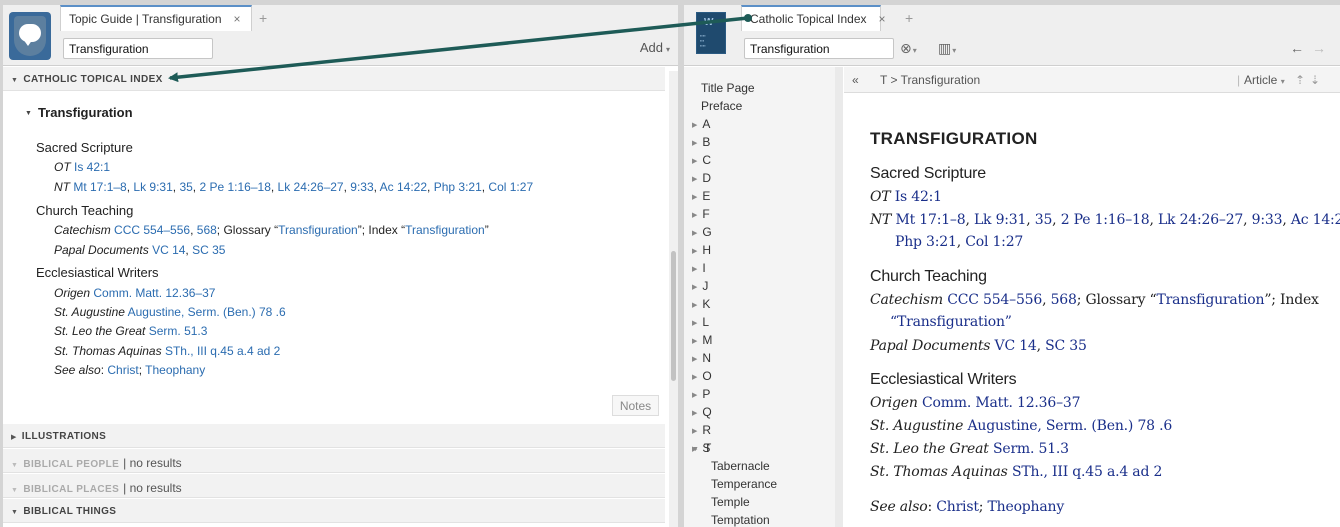  Describe the element at coordinates (334, 436) in the screenshot. I see `section-illustrations: ▶ ILLUSTRATIONS` at that location.